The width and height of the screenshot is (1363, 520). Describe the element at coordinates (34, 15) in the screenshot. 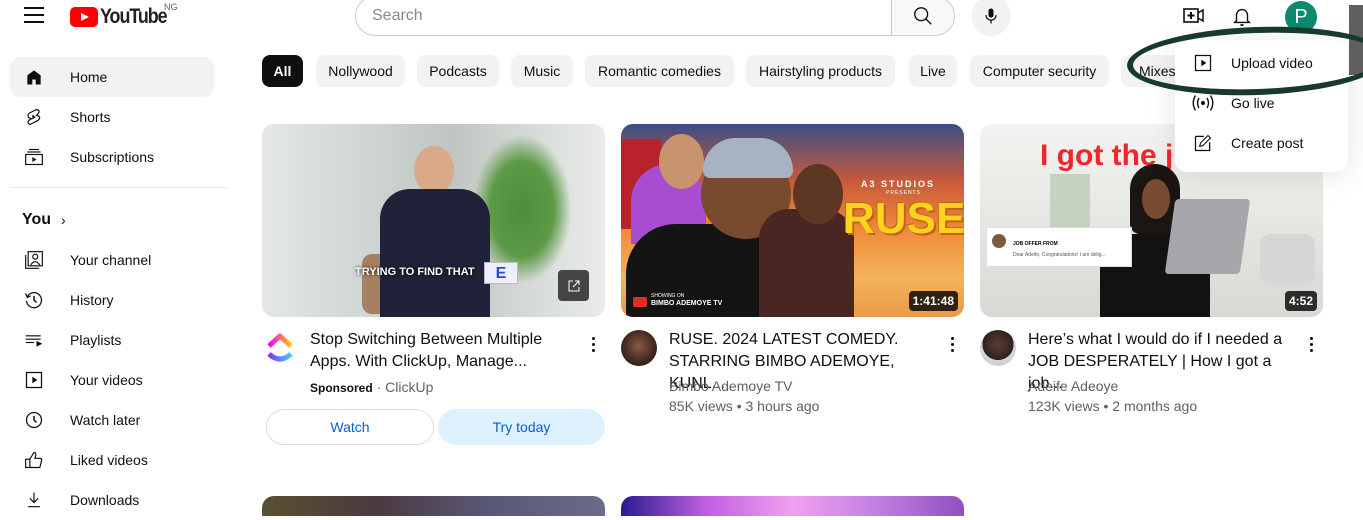

I see `menu-icon` at that location.